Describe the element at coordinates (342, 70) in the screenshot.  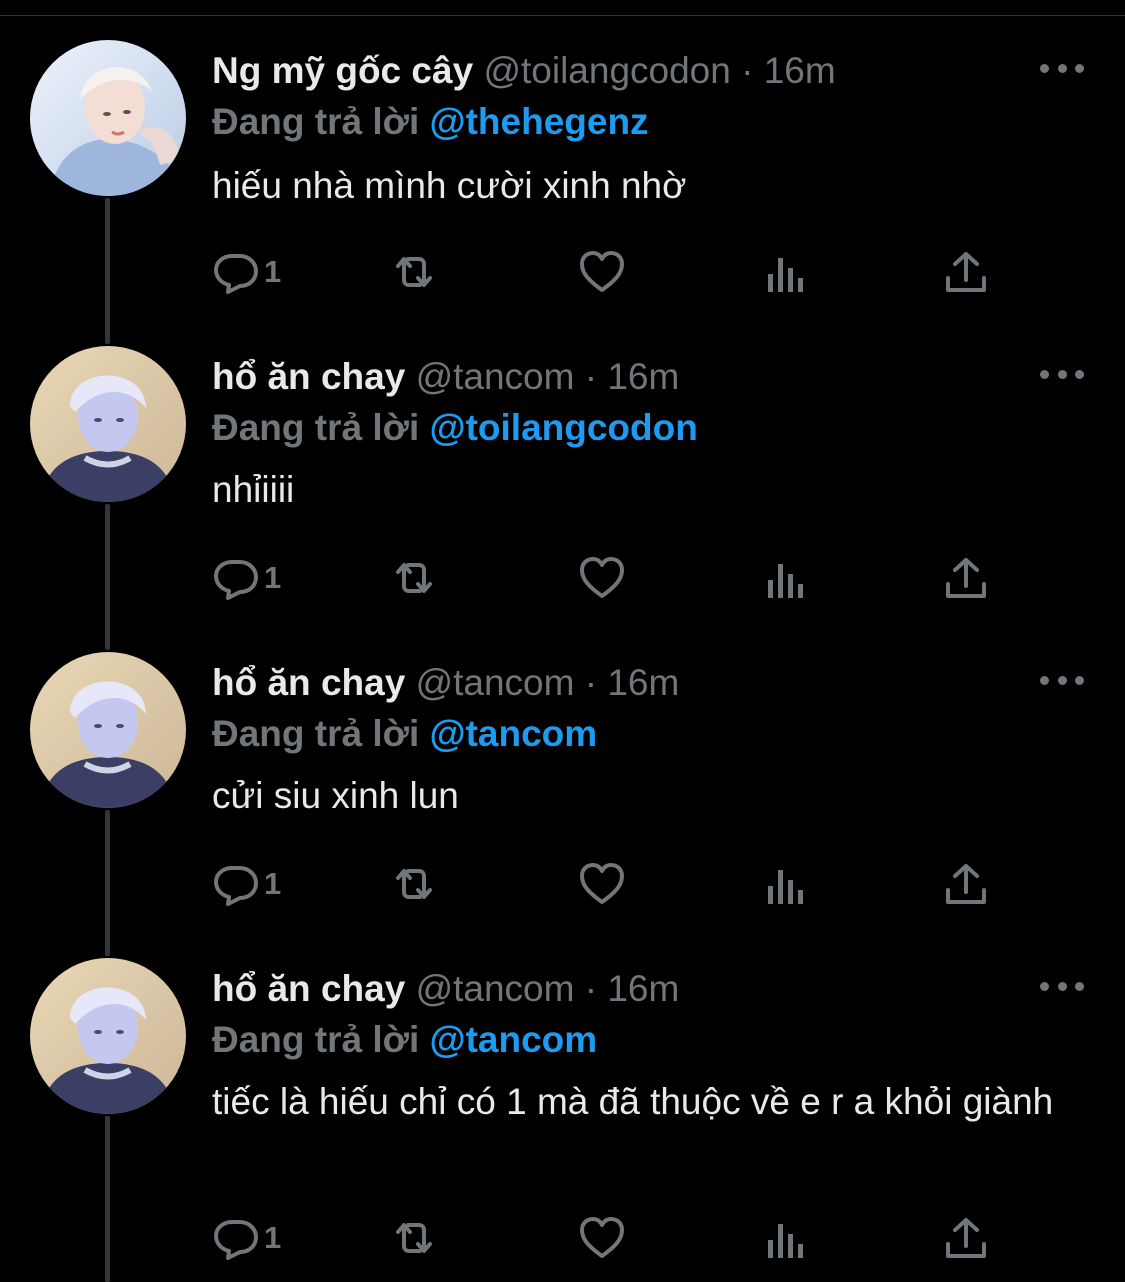
I see `display-name: Ng mỹ gốc cây` at that location.